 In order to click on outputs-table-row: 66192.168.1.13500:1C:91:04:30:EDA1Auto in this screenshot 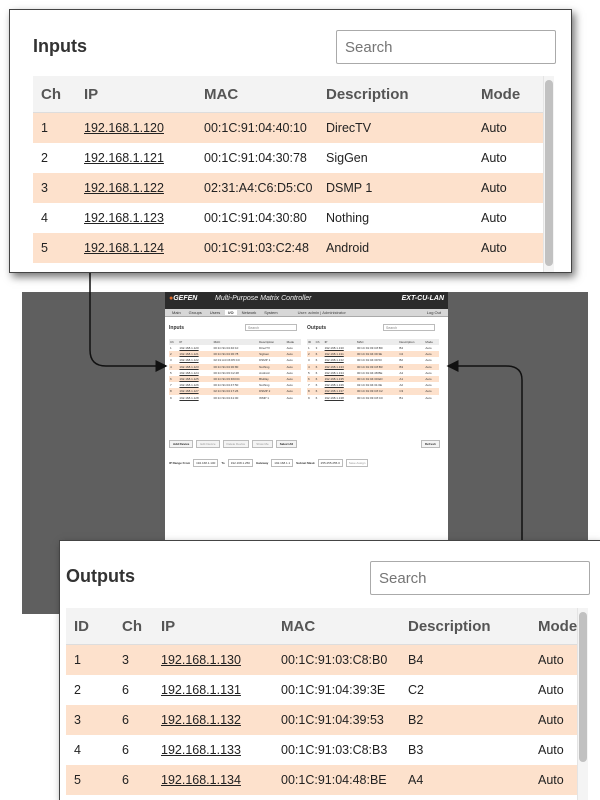, I will do `click(322, 797)`.